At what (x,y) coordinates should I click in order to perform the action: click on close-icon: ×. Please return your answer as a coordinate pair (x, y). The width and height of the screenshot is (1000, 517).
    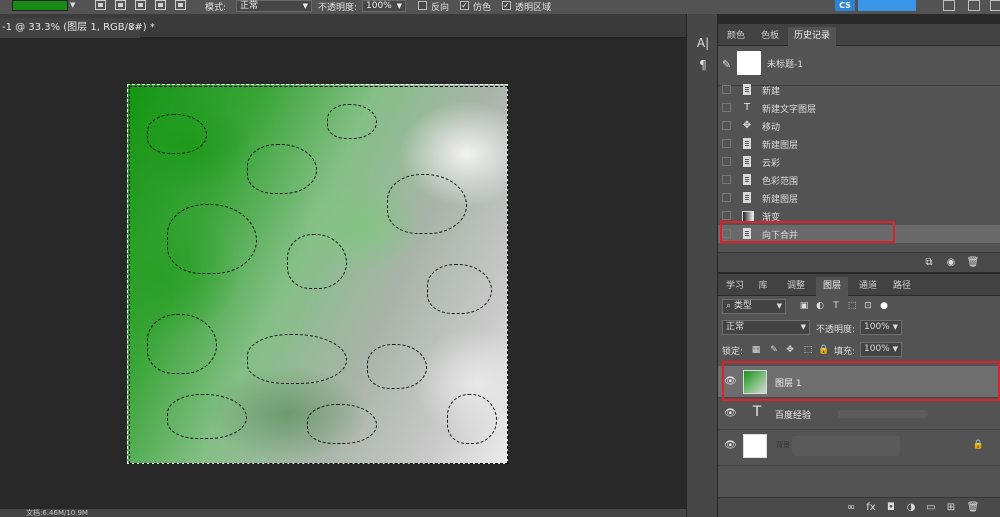
    Looking at the image, I should click on (132, 28).